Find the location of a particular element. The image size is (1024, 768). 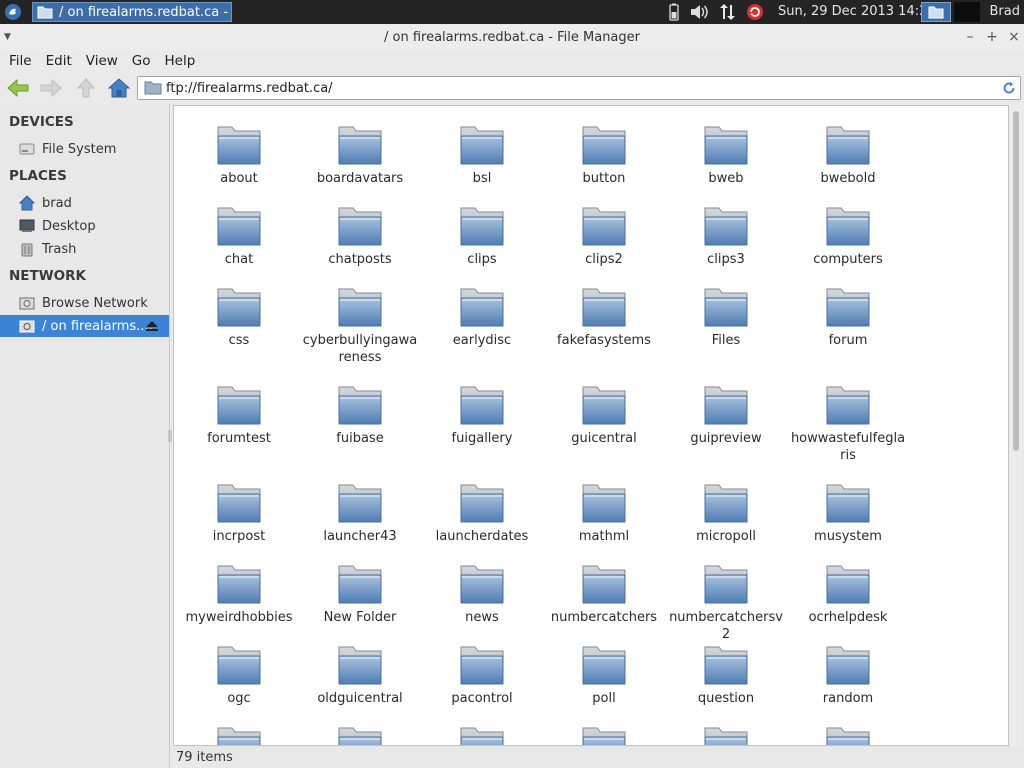

folder-item: guicentral is located at coordinates (604, 415).